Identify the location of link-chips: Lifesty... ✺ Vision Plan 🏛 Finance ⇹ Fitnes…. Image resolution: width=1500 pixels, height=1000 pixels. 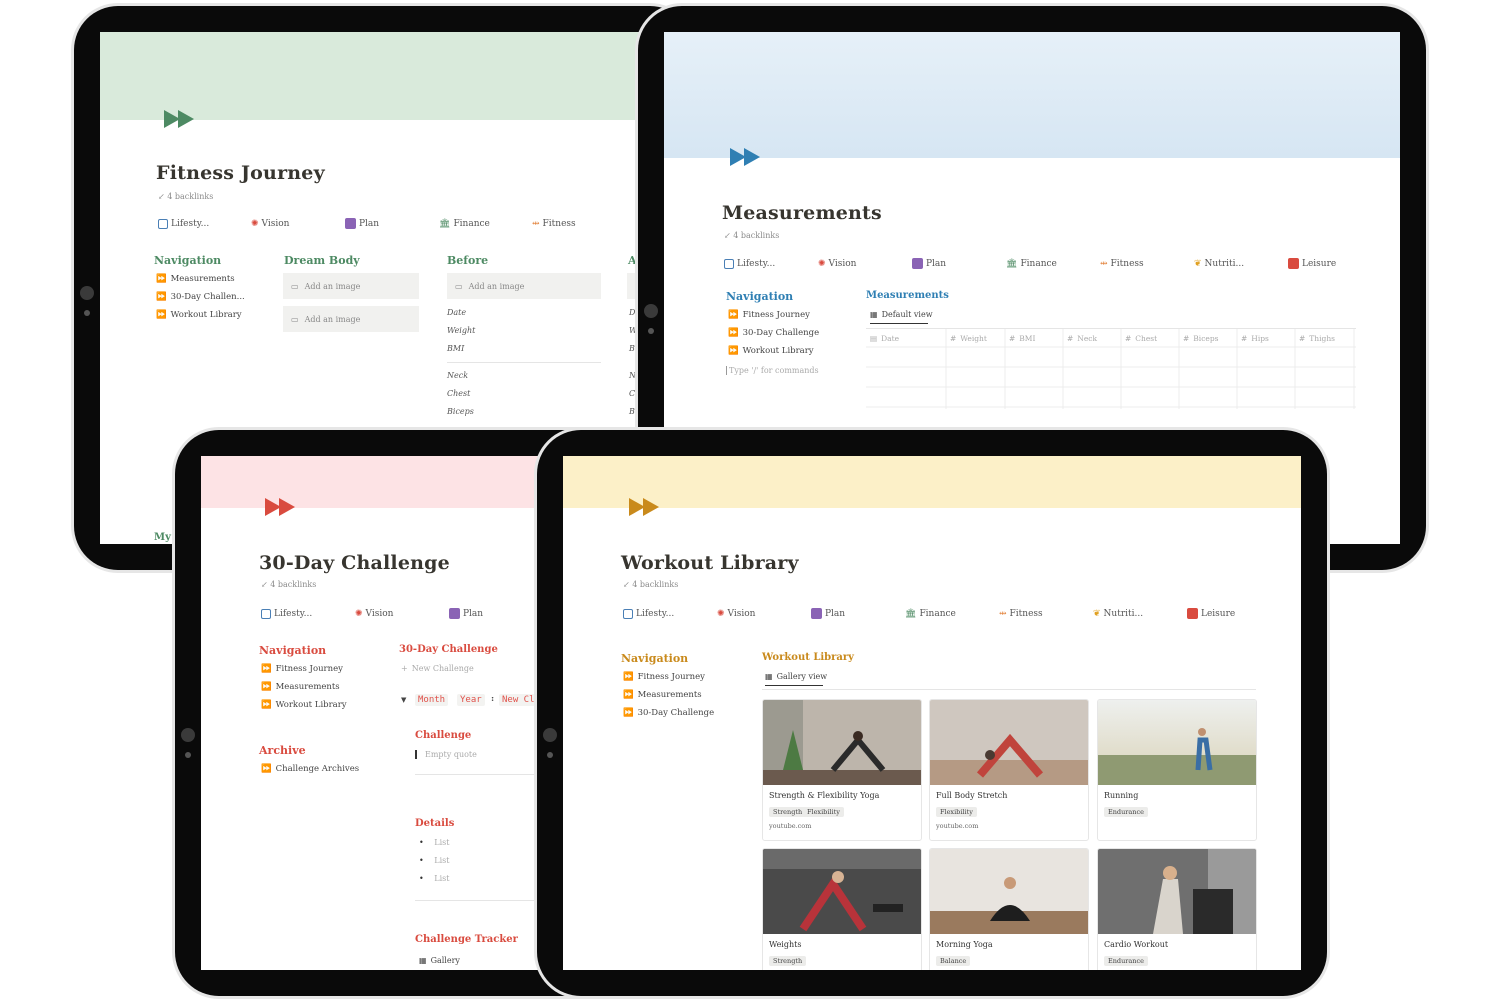
(392, 223).